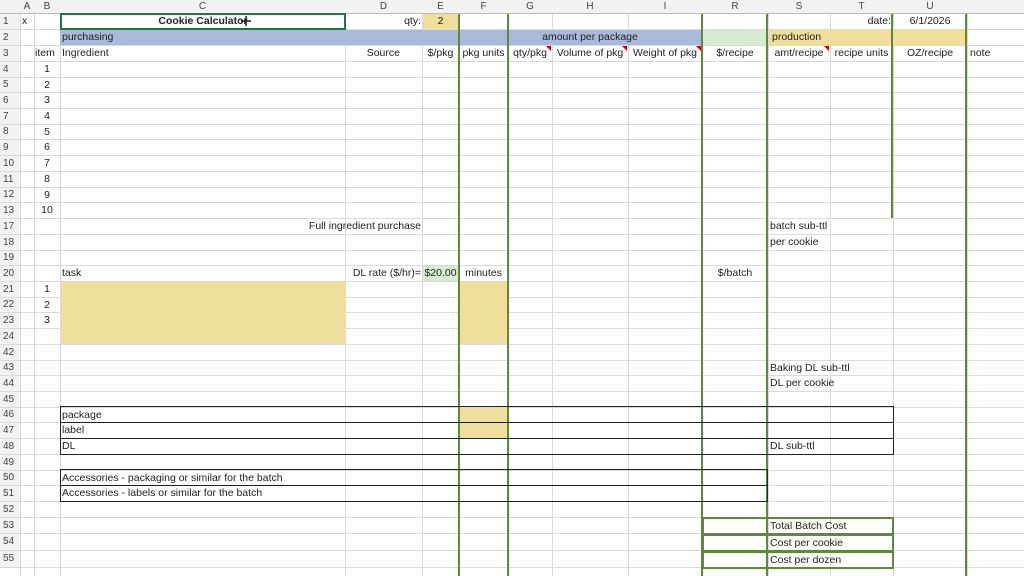  What do you see at coordinates (10, 273) in the screenshot?
I see `row-header: 20` at bounding box center [10, 273].